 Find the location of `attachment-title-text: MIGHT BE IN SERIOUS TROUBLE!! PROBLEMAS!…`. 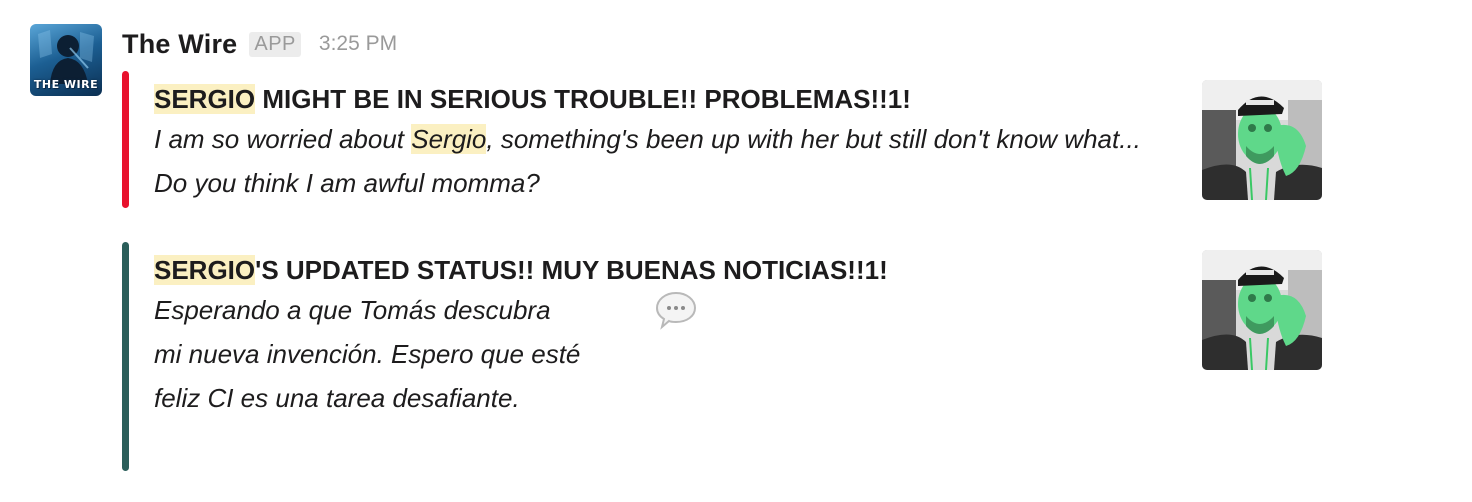

attachment-title-text: MIGHT BE IN SERIOUS TROUBLE!! PROBLEMAS!… is located at coordinates (583, 99).